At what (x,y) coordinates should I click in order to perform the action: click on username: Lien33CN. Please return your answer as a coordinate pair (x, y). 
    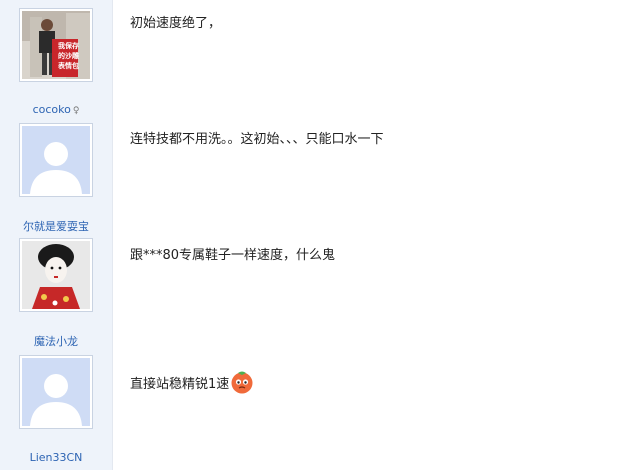
    Looking at the image, I should click on (56, 457).